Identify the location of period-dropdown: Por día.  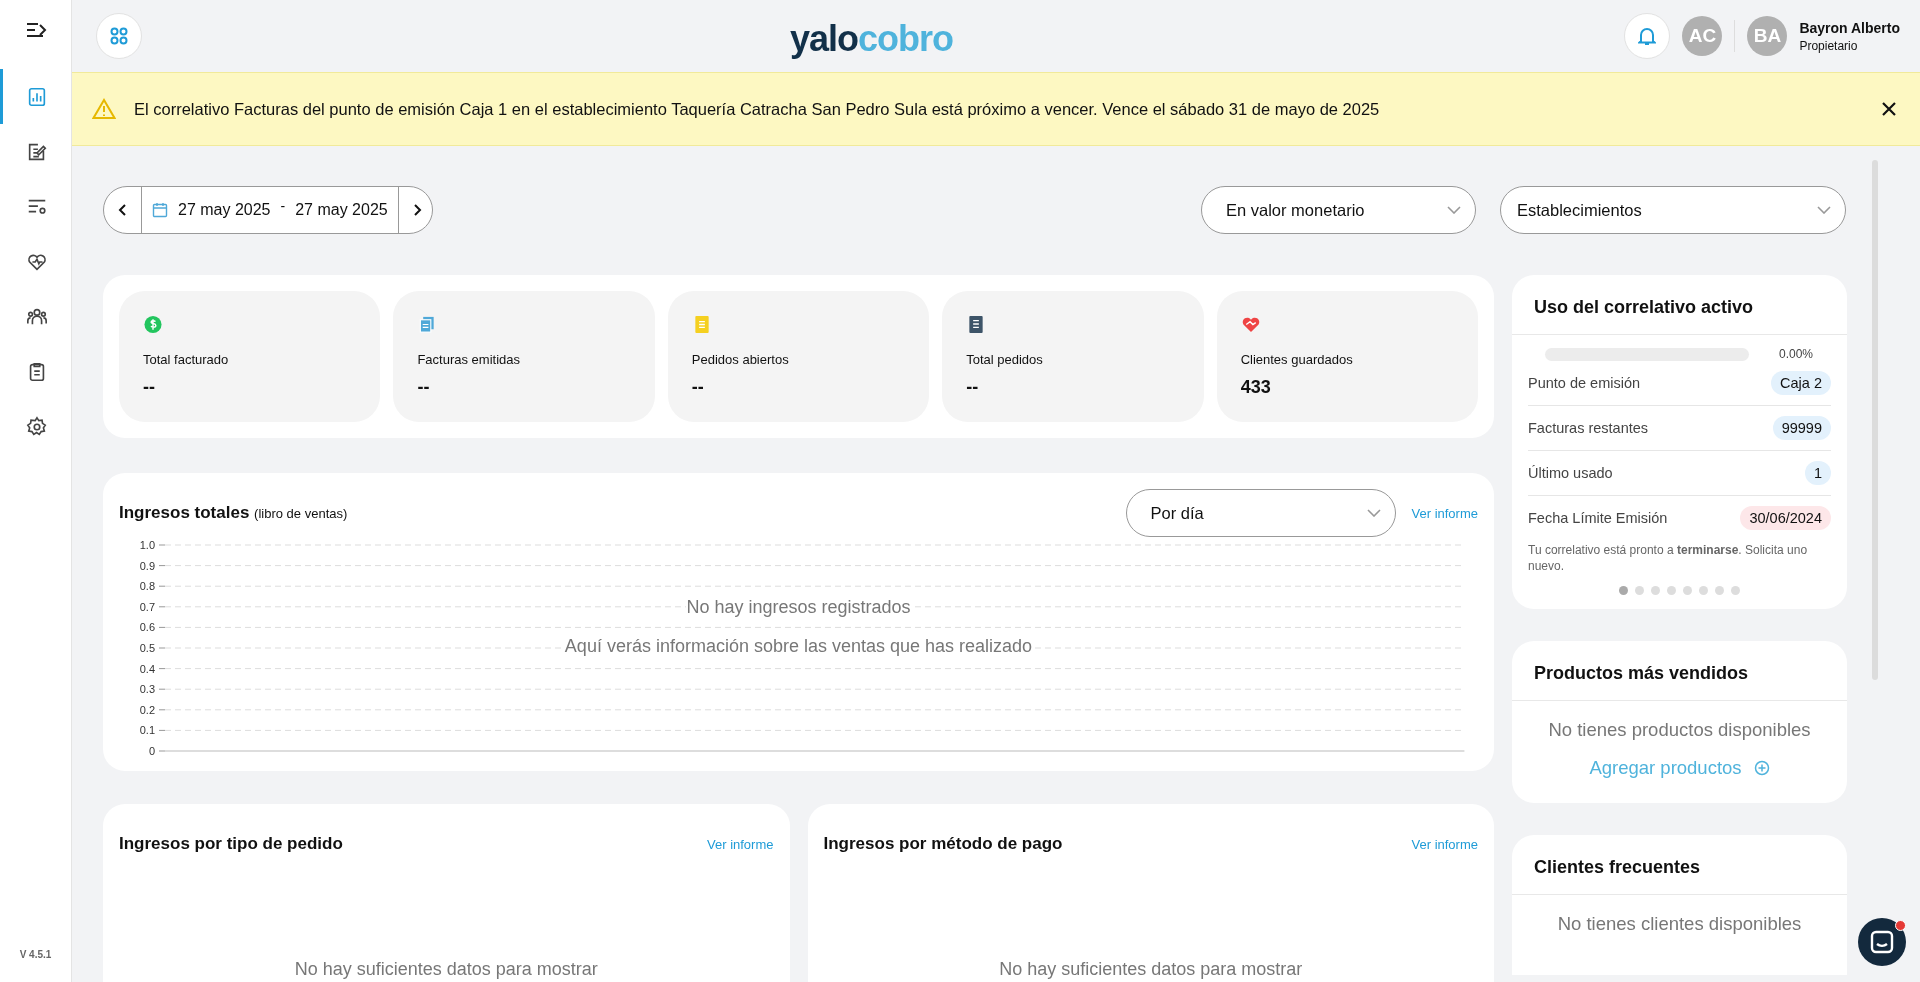
(1260, 513).